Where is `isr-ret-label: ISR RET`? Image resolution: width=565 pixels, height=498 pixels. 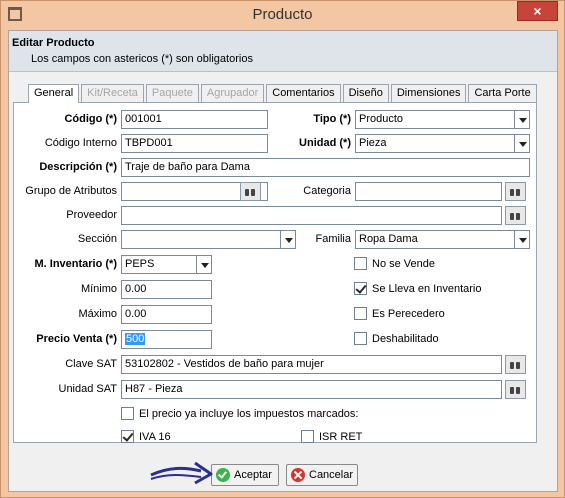
isr-ret-label: ISR RET is located at coordinates (341, 437).